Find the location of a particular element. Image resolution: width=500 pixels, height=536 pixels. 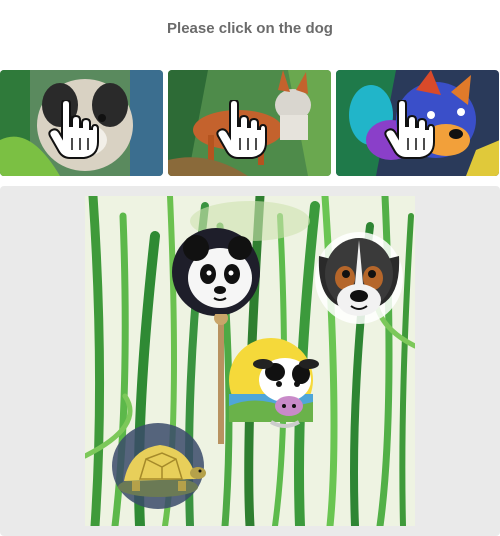

captcha-instruction: Please click on the dog is located at coordinates (250, 28).